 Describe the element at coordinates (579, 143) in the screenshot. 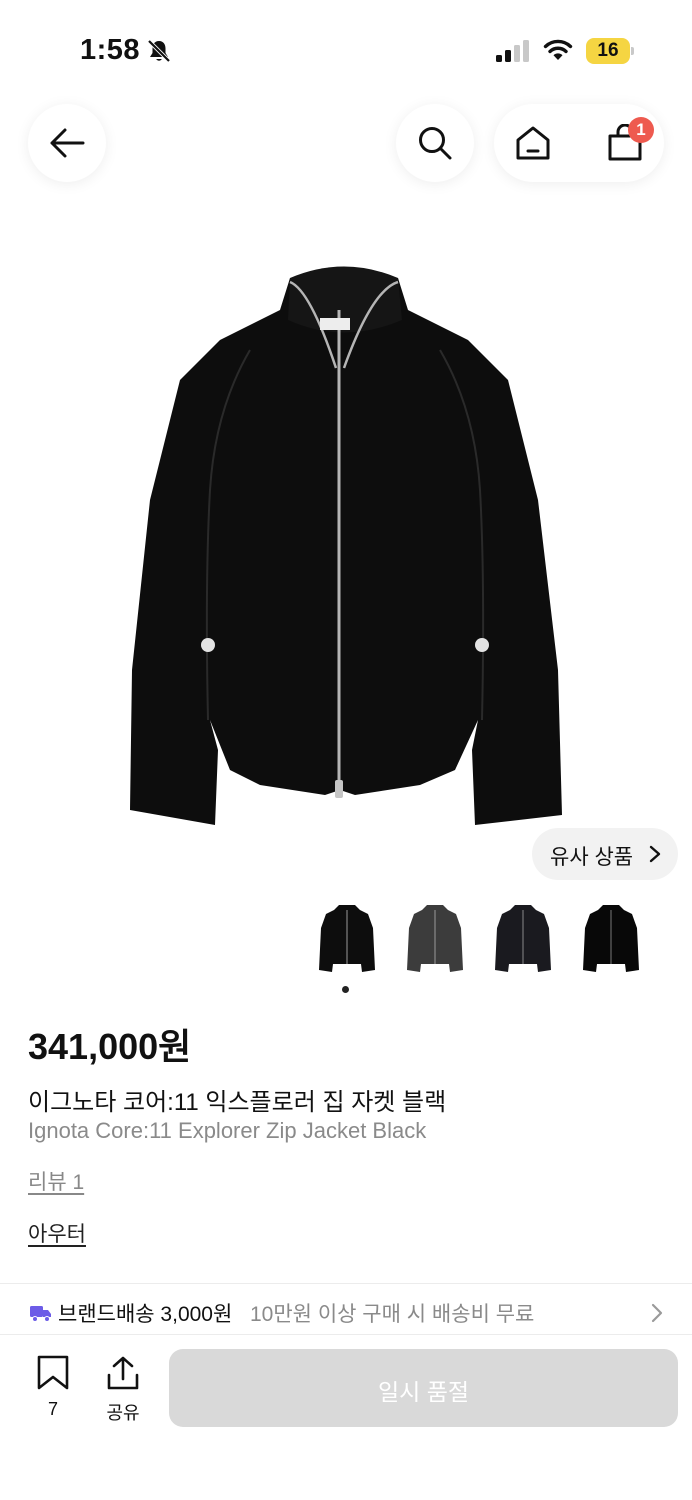

I see `home-cart-group` at that location.